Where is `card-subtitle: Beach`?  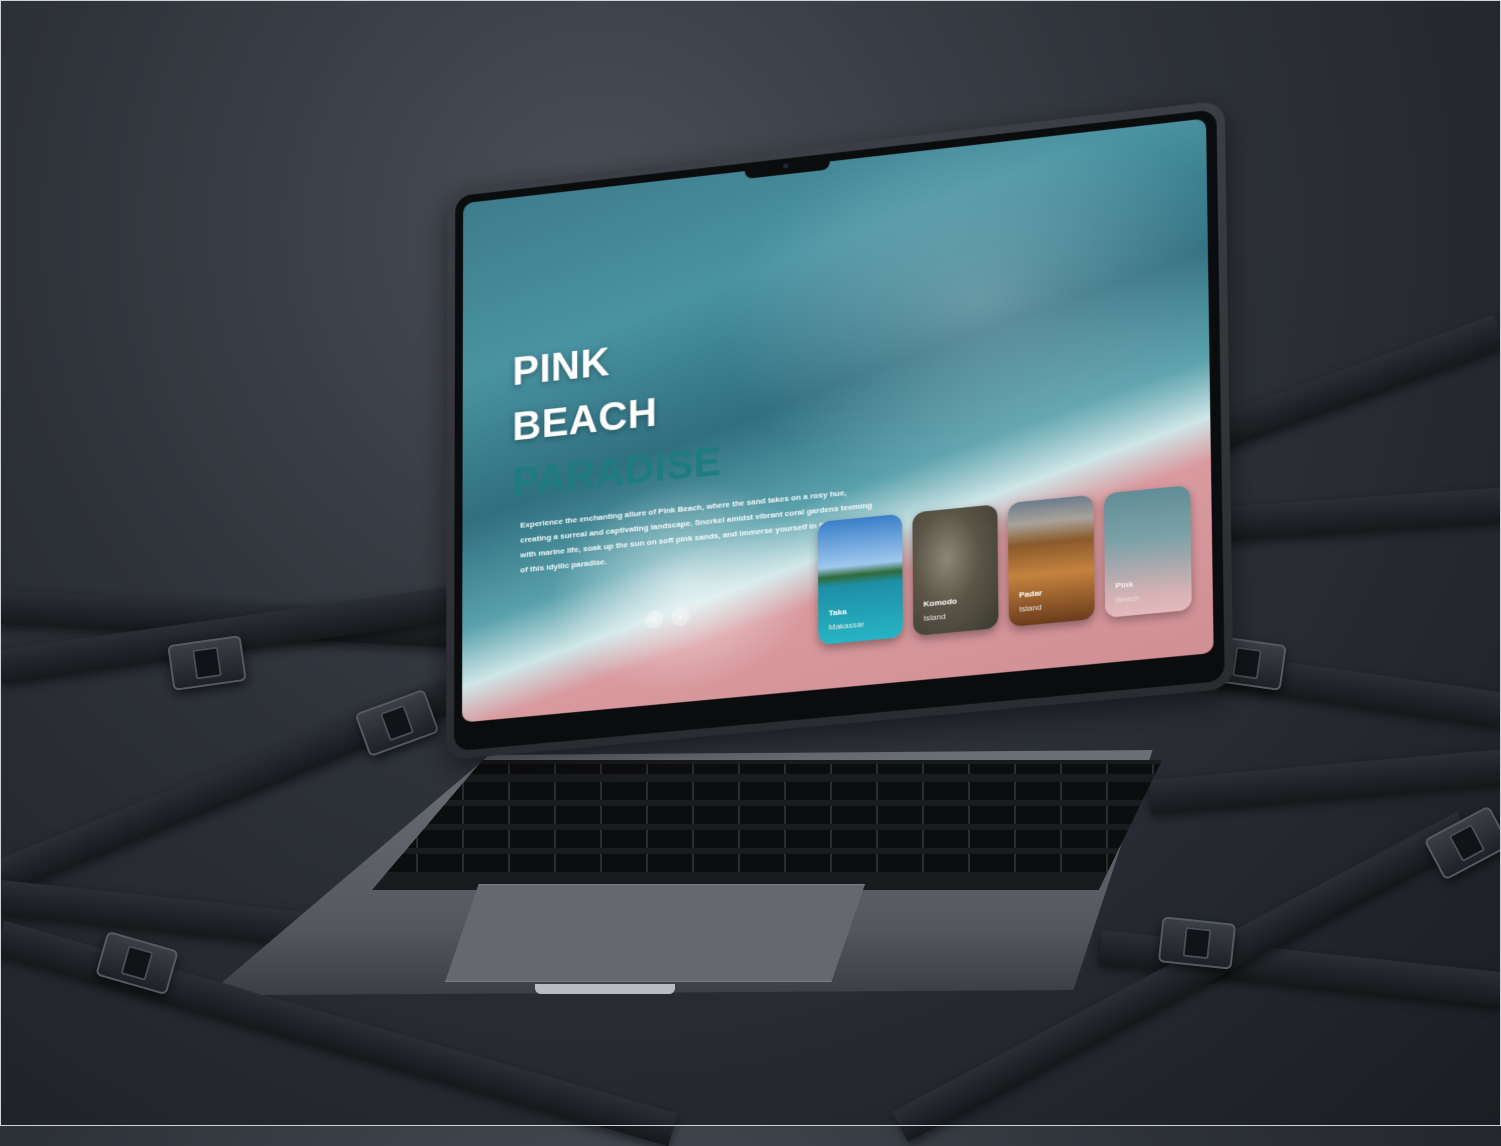
card-subtitle: Beach is located at coordinates (1127, 599).